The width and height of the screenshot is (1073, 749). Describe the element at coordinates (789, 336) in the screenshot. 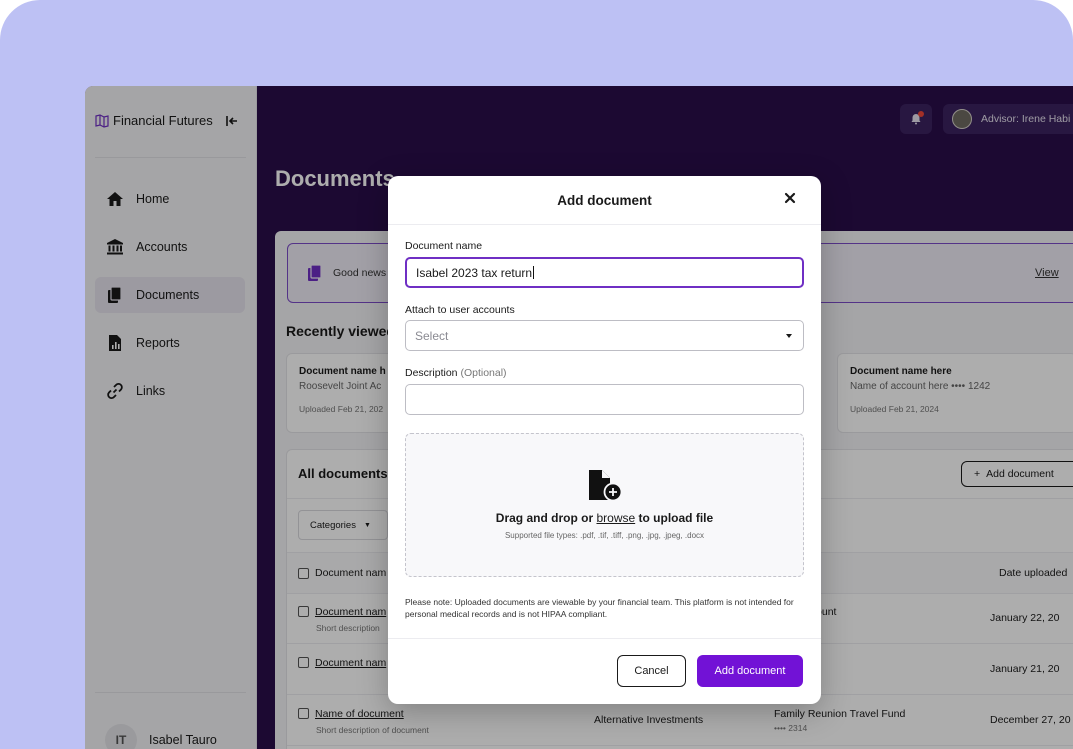

I see `caret-down-icon` at that location.